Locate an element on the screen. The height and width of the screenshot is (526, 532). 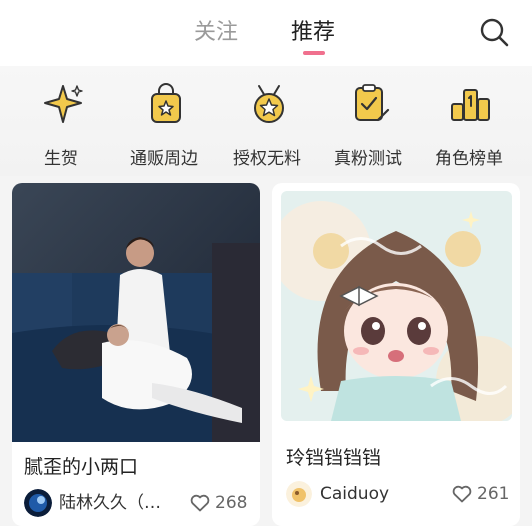
like-count: 261 is located at coordinates (480, 494).